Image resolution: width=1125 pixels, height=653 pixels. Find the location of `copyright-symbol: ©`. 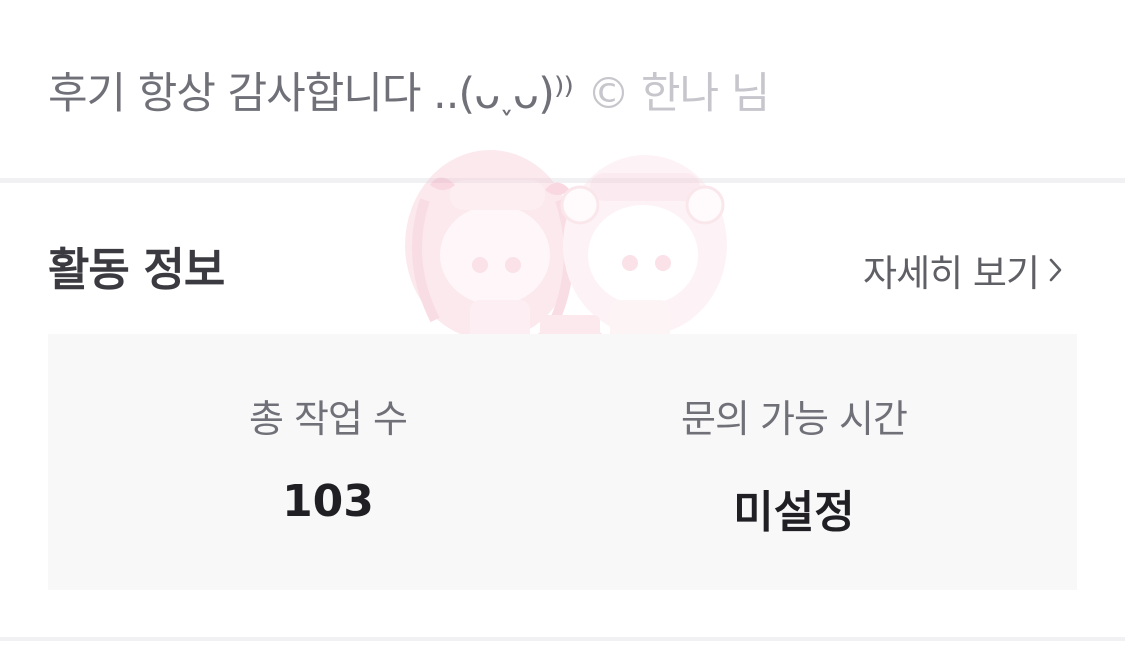

copyright-symbol: © is located at coordinates (608, 94).